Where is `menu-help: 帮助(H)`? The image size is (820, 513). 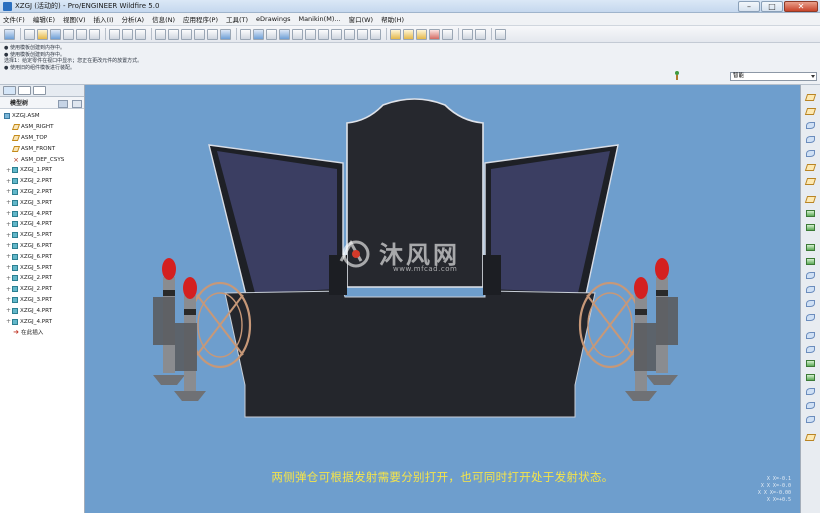
menu-help: 帮助(H) is located at coordinates (392, 19).